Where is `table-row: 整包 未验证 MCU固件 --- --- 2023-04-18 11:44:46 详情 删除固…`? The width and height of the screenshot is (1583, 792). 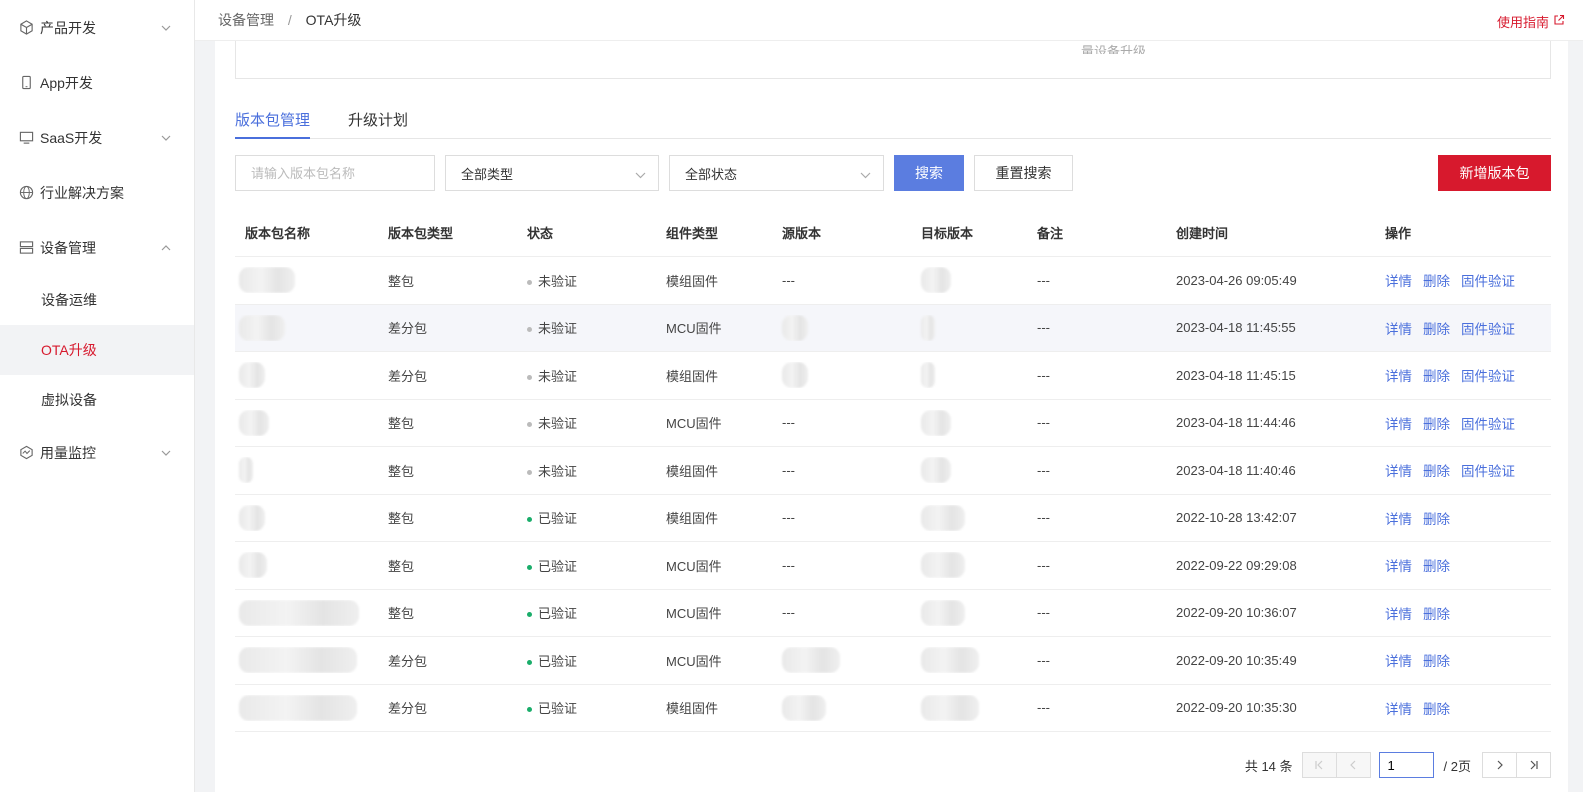 table-row: 整包 未验证 MCU固件 --- --- 2023-04-18 11:44:46 详情 删除固… is located at coordinates (893, 423).